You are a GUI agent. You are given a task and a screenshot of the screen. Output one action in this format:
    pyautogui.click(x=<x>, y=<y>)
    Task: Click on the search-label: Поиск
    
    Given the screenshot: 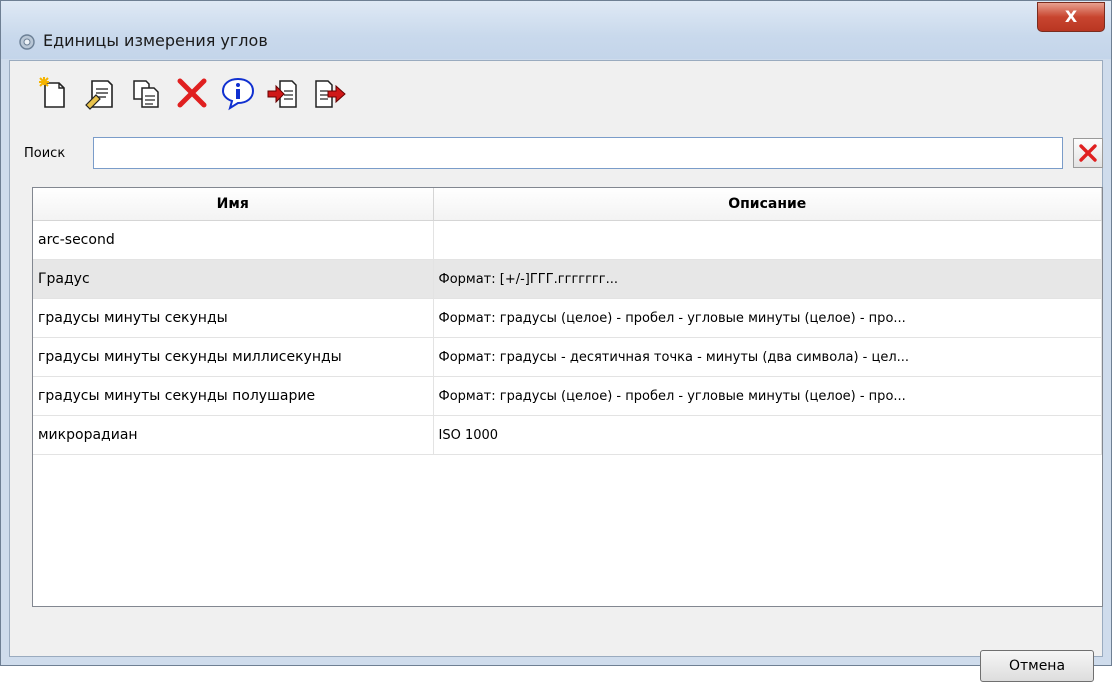 What is the action you would take?
    pyautogui.click(x=45, y=153)
    